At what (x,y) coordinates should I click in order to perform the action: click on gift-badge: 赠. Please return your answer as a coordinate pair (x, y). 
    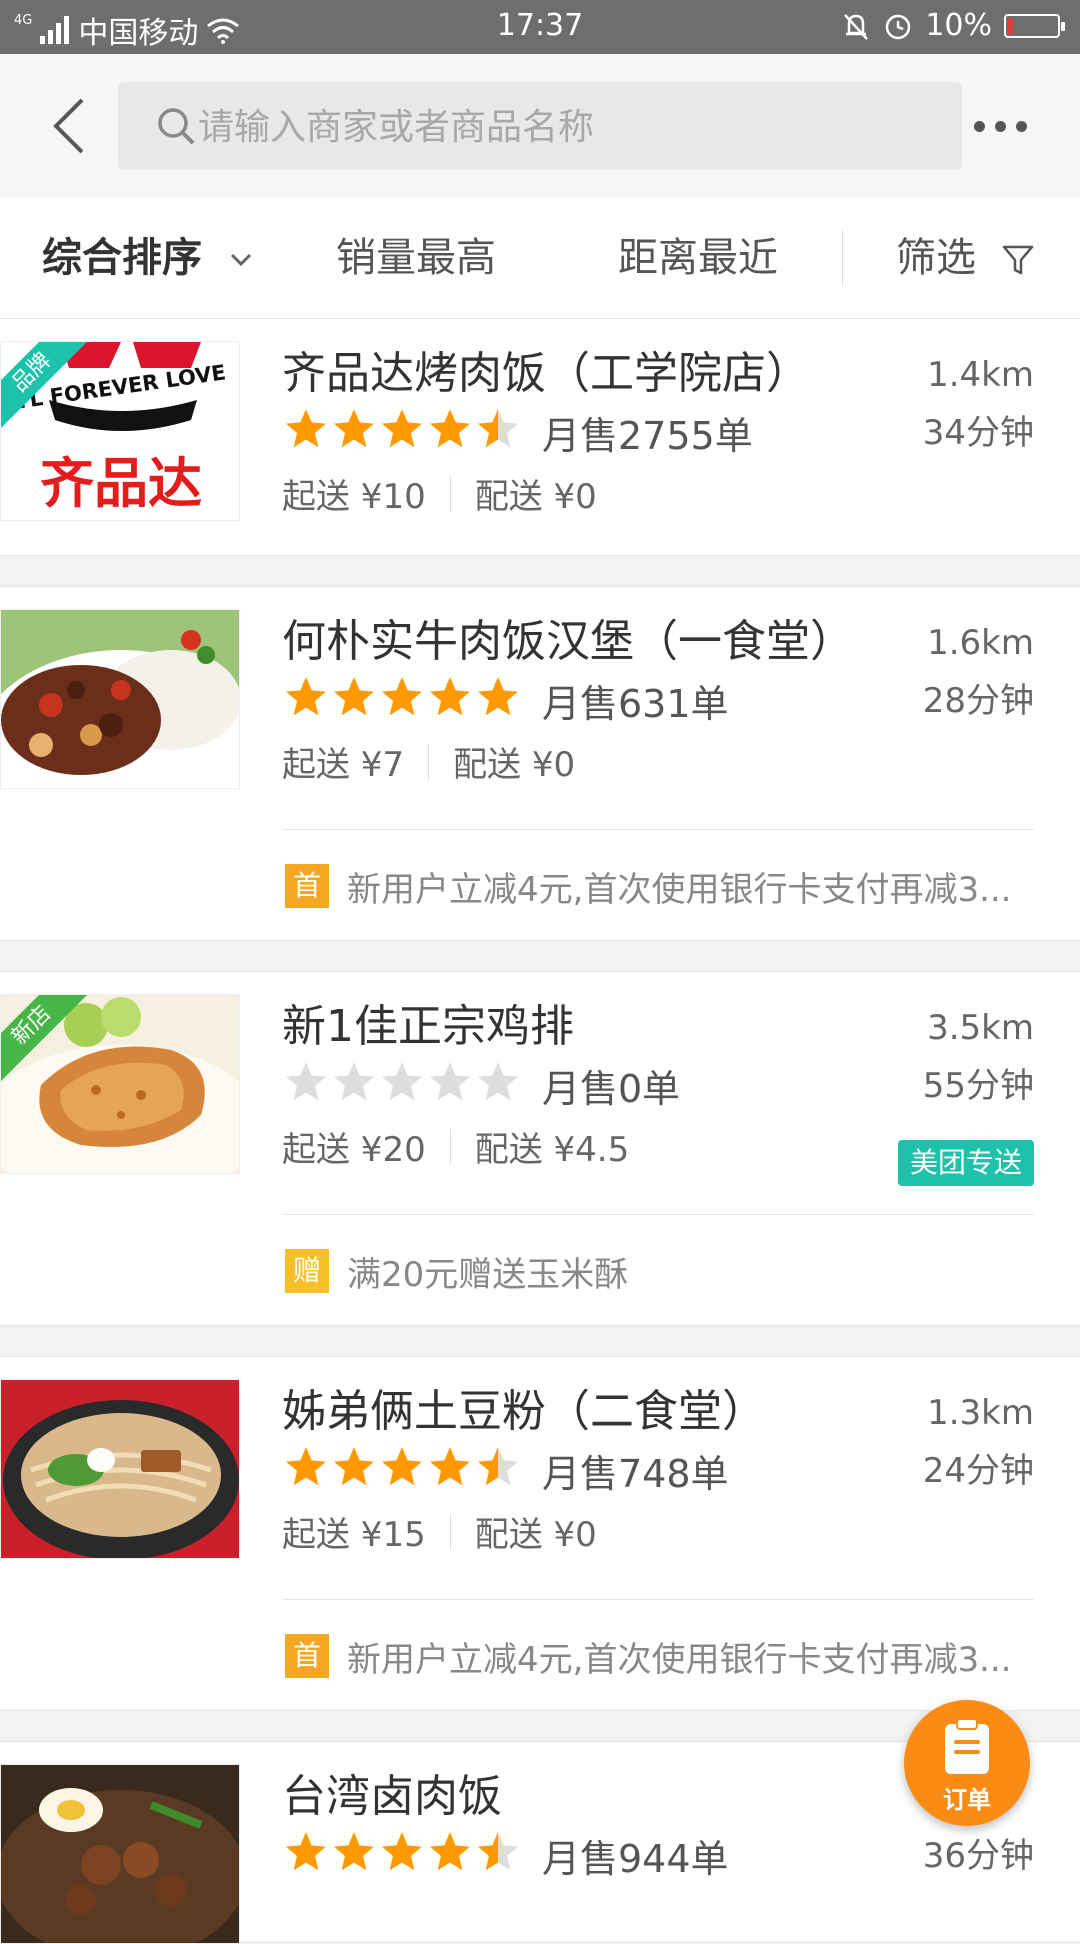
    Looking at the image, I should click on (307, 1271).